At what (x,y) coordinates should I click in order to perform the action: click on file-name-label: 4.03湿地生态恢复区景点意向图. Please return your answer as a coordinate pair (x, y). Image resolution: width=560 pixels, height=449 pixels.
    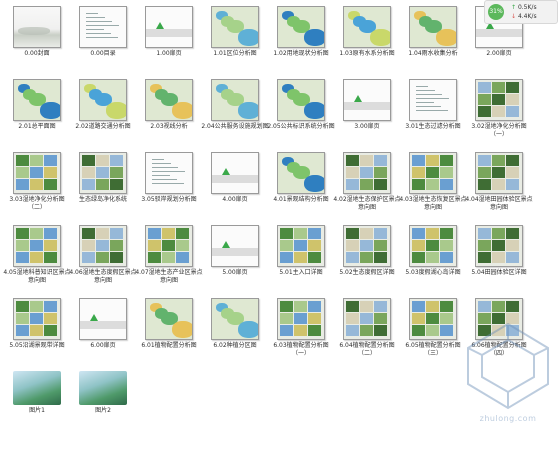
    Looking at the image, I should click on (433, 203).